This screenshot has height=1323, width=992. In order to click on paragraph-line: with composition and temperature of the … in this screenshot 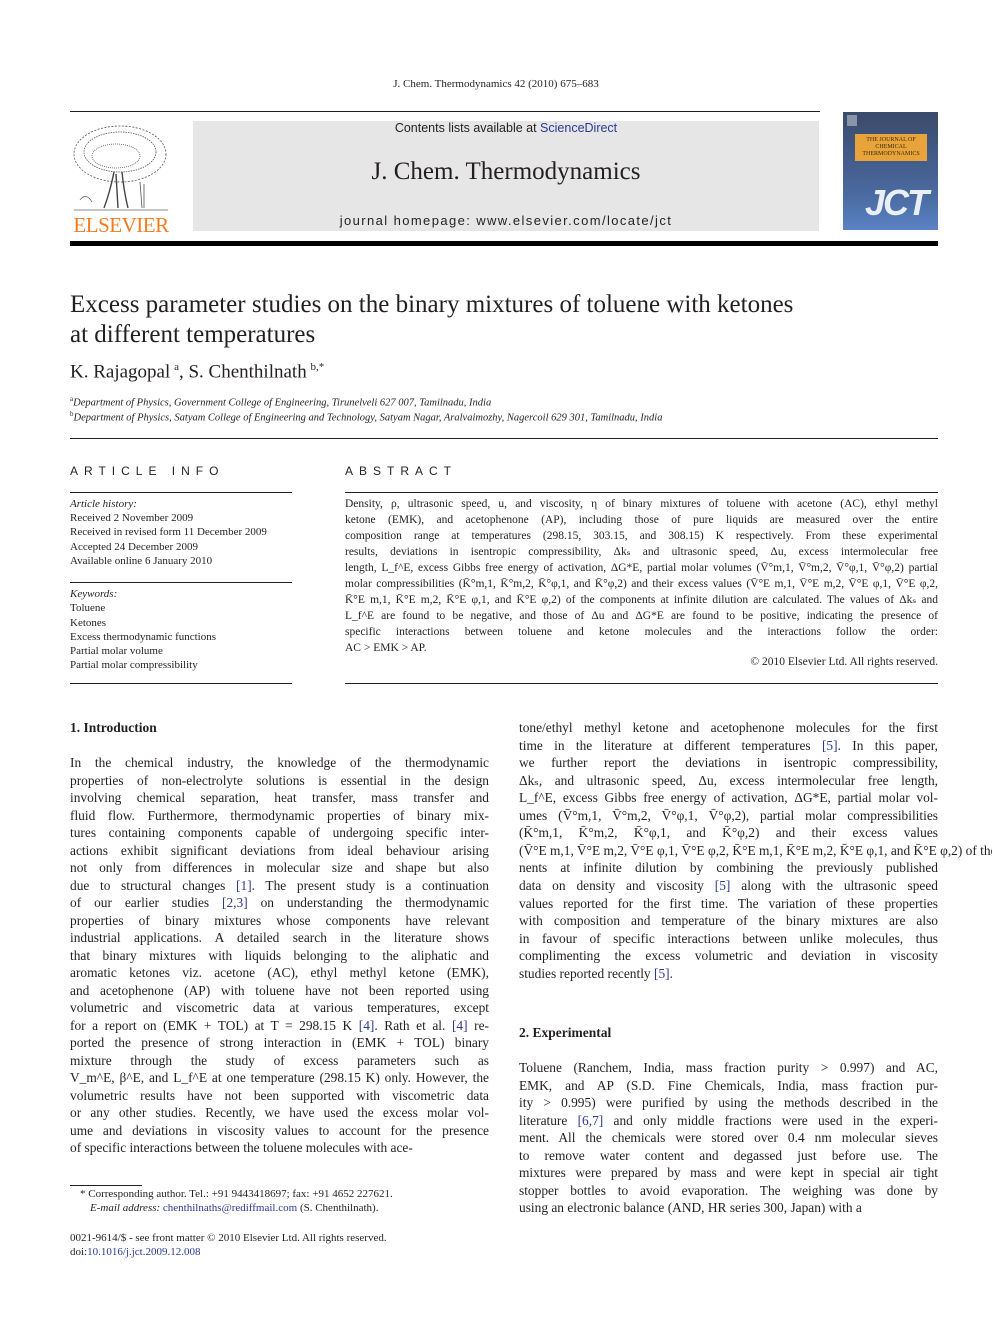, I will do `click(728, 921)`.